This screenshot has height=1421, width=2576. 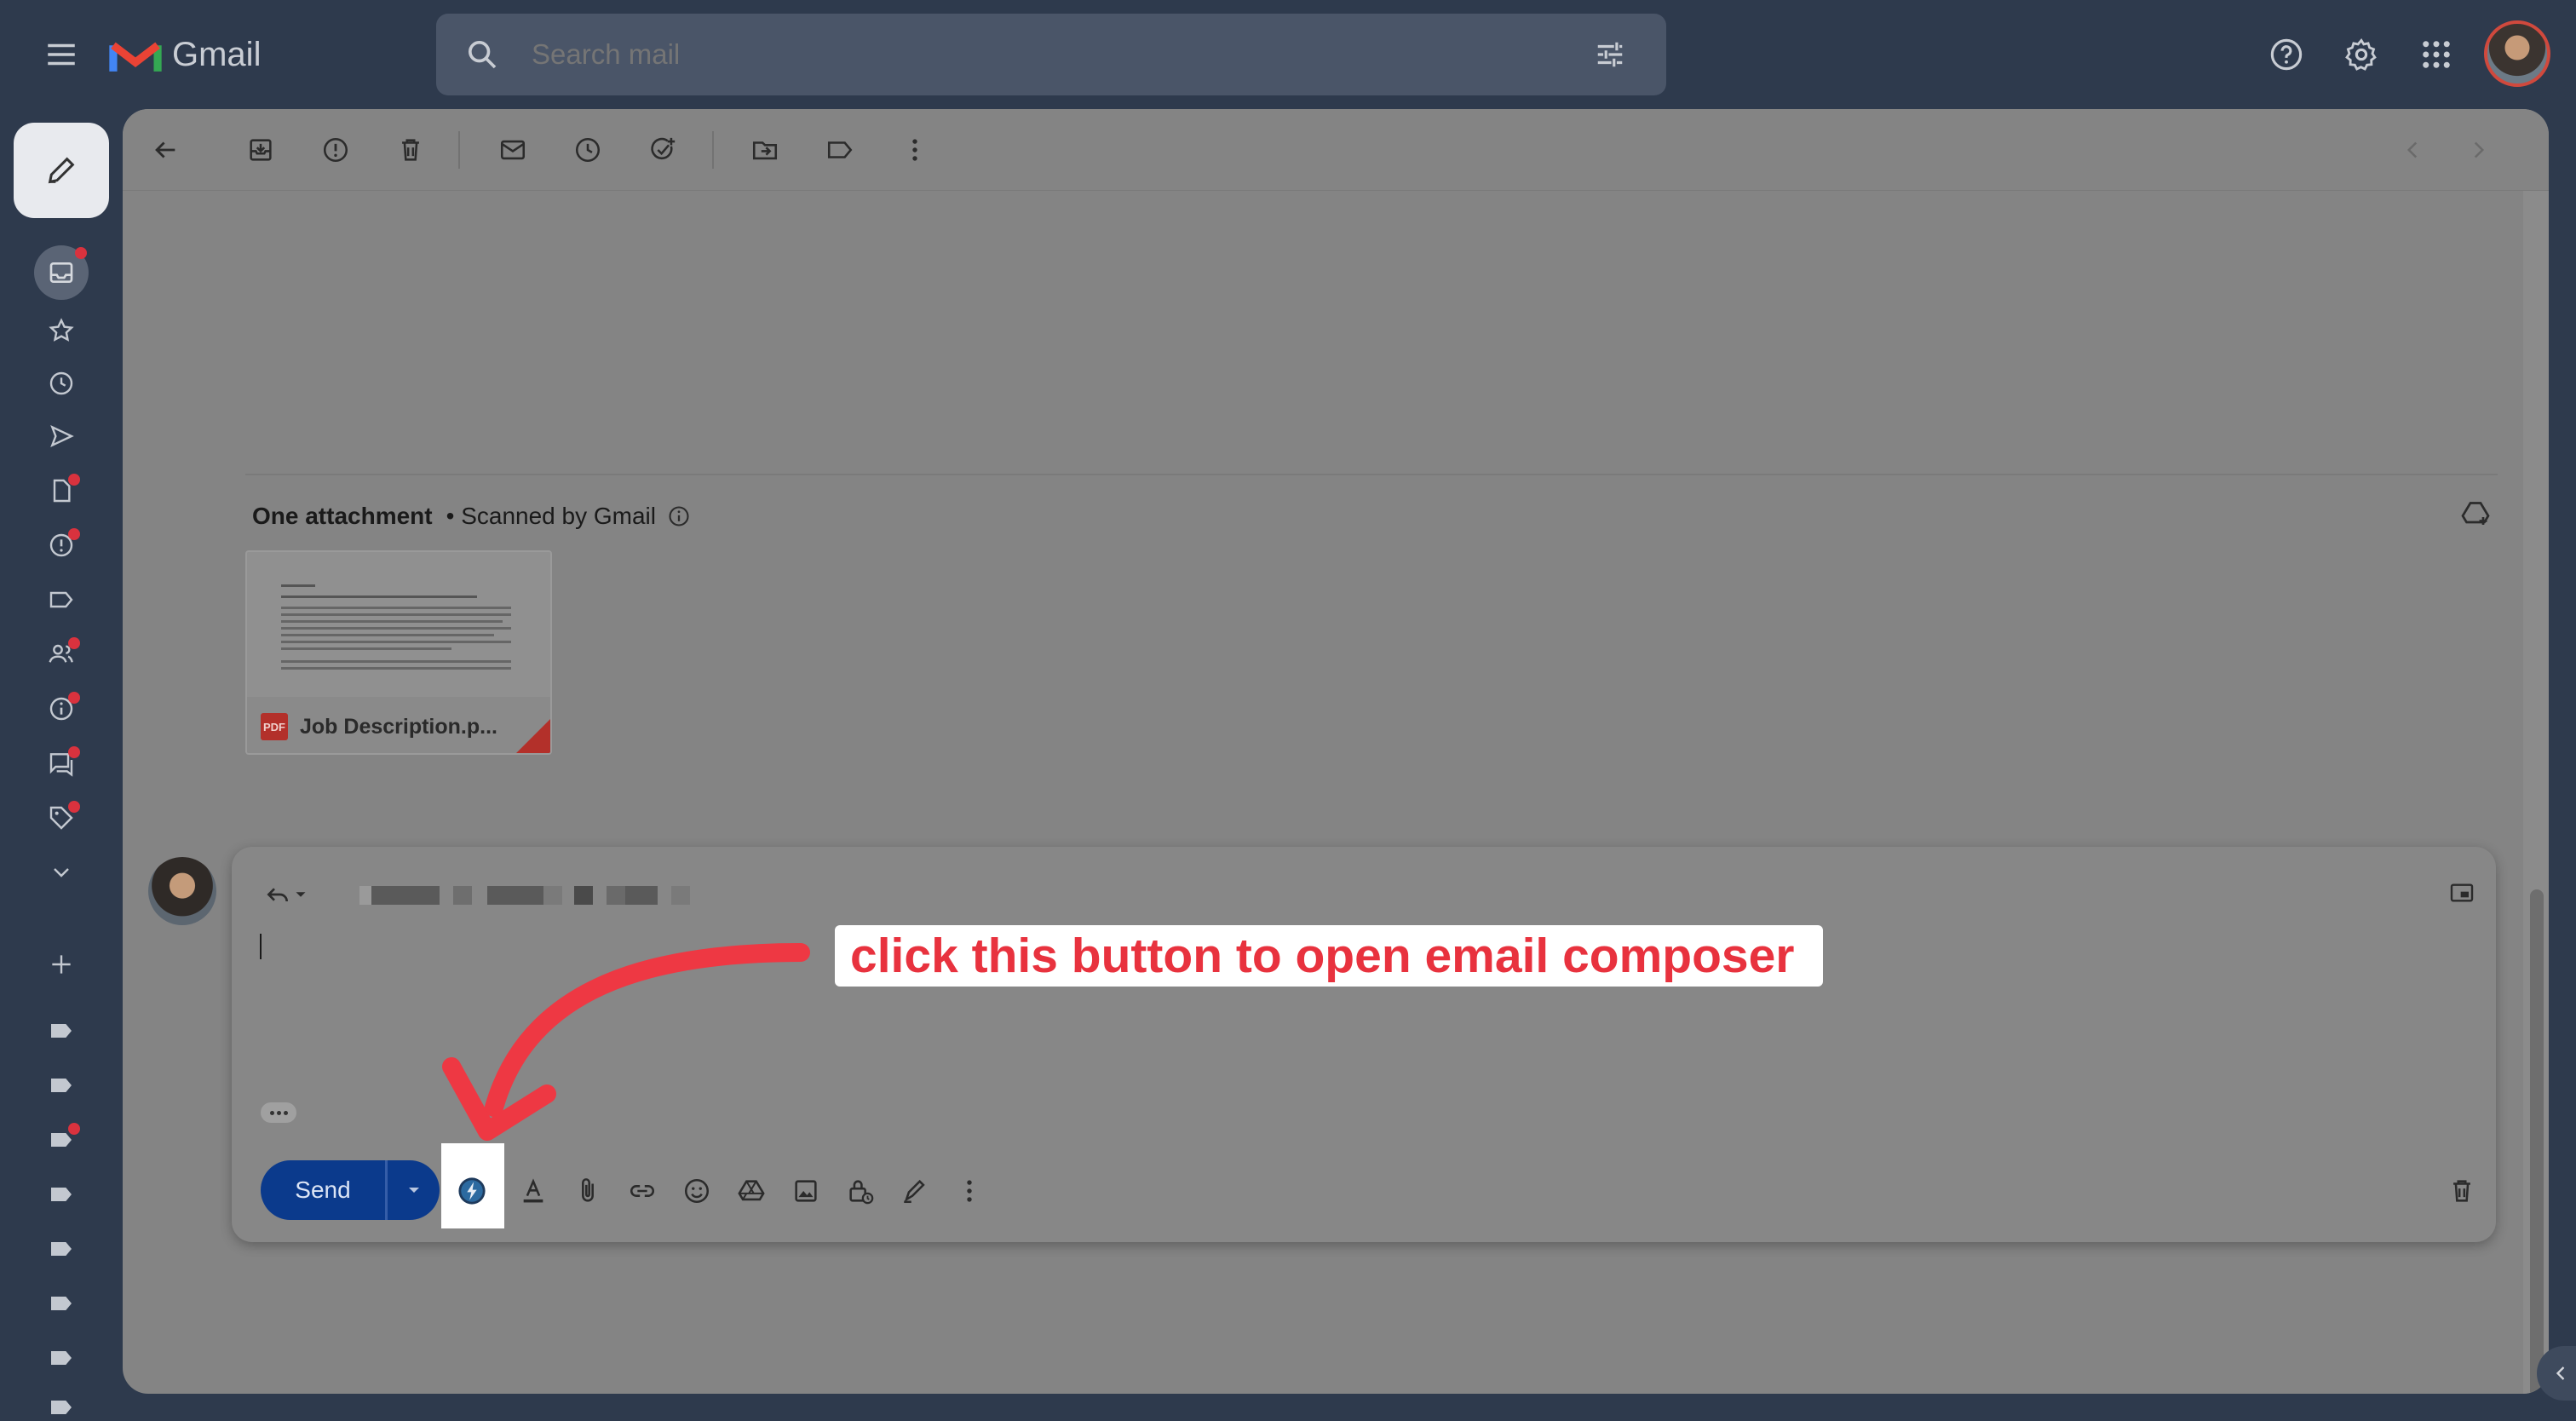 I want to click on scrollbar-thumb, so click(x=2537, y=1141).